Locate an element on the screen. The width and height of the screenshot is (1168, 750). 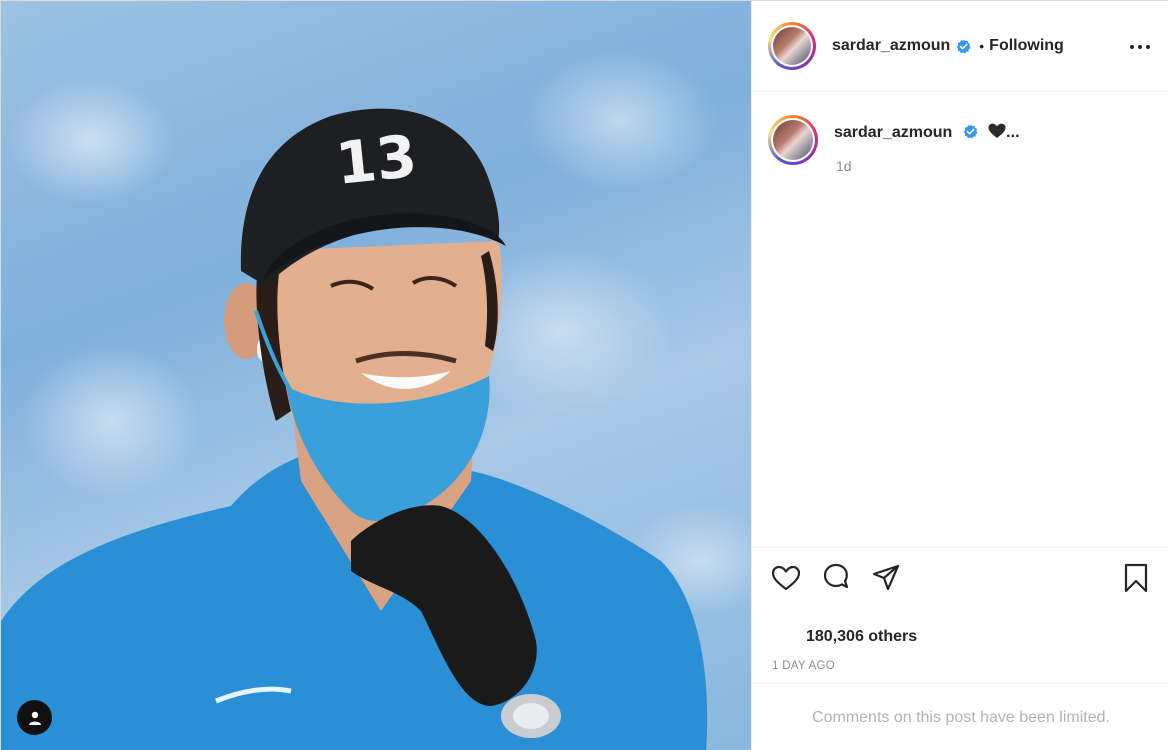
action-bar is located at coordinates (960, 577).